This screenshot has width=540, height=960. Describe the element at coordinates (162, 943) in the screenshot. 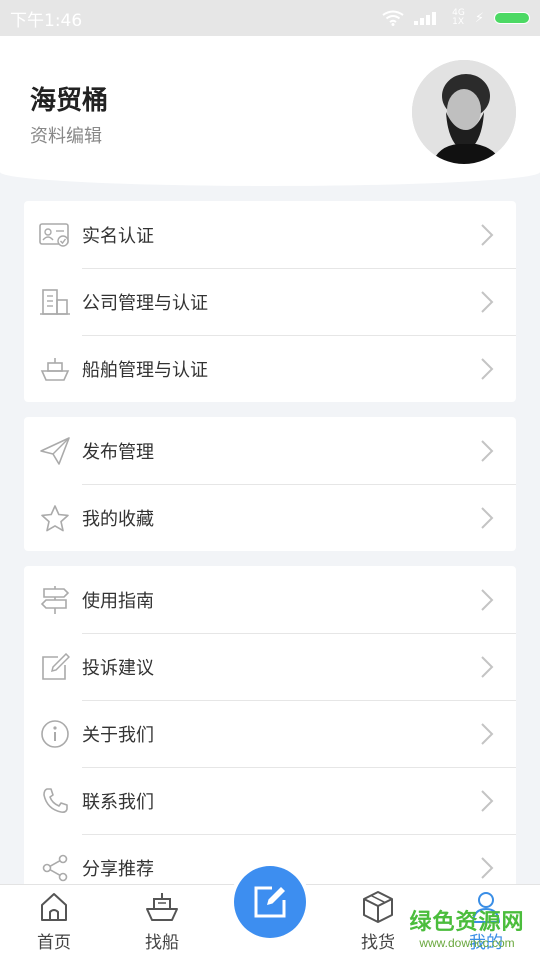

I see `tab-label: 找船` at that location.